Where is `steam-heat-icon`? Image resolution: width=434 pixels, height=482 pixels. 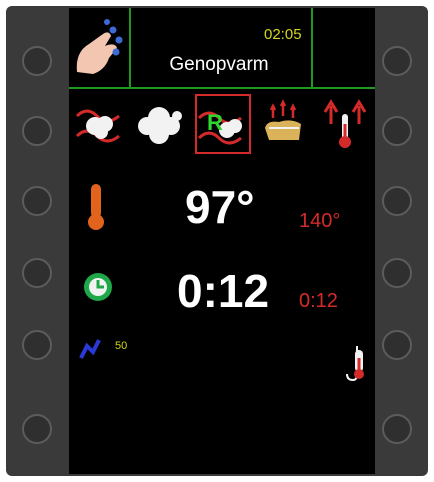 steam-heat-icon is located at coordinates (97, 126).